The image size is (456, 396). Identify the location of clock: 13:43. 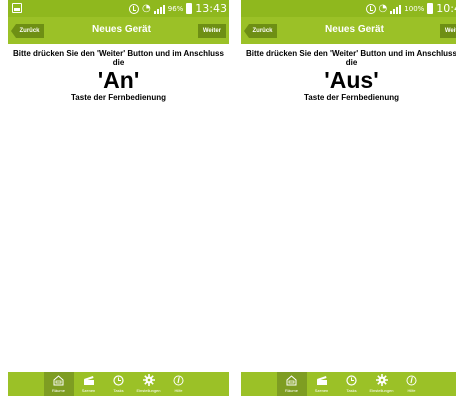
(211, 8).